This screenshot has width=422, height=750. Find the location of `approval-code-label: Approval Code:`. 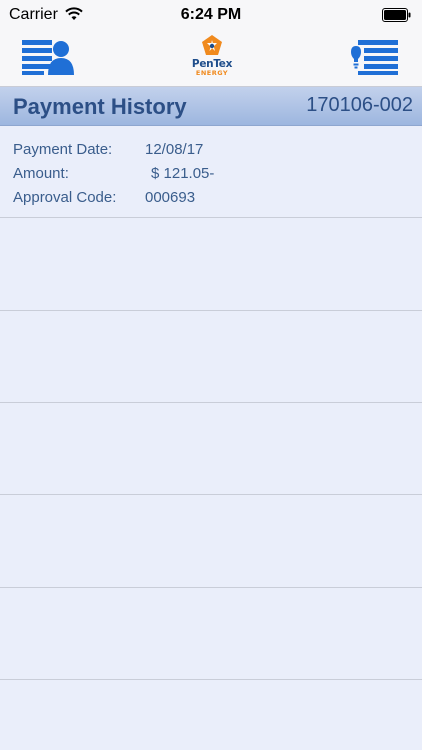

approval-code-label: Approval Code: is located at coordinates (65, 197).